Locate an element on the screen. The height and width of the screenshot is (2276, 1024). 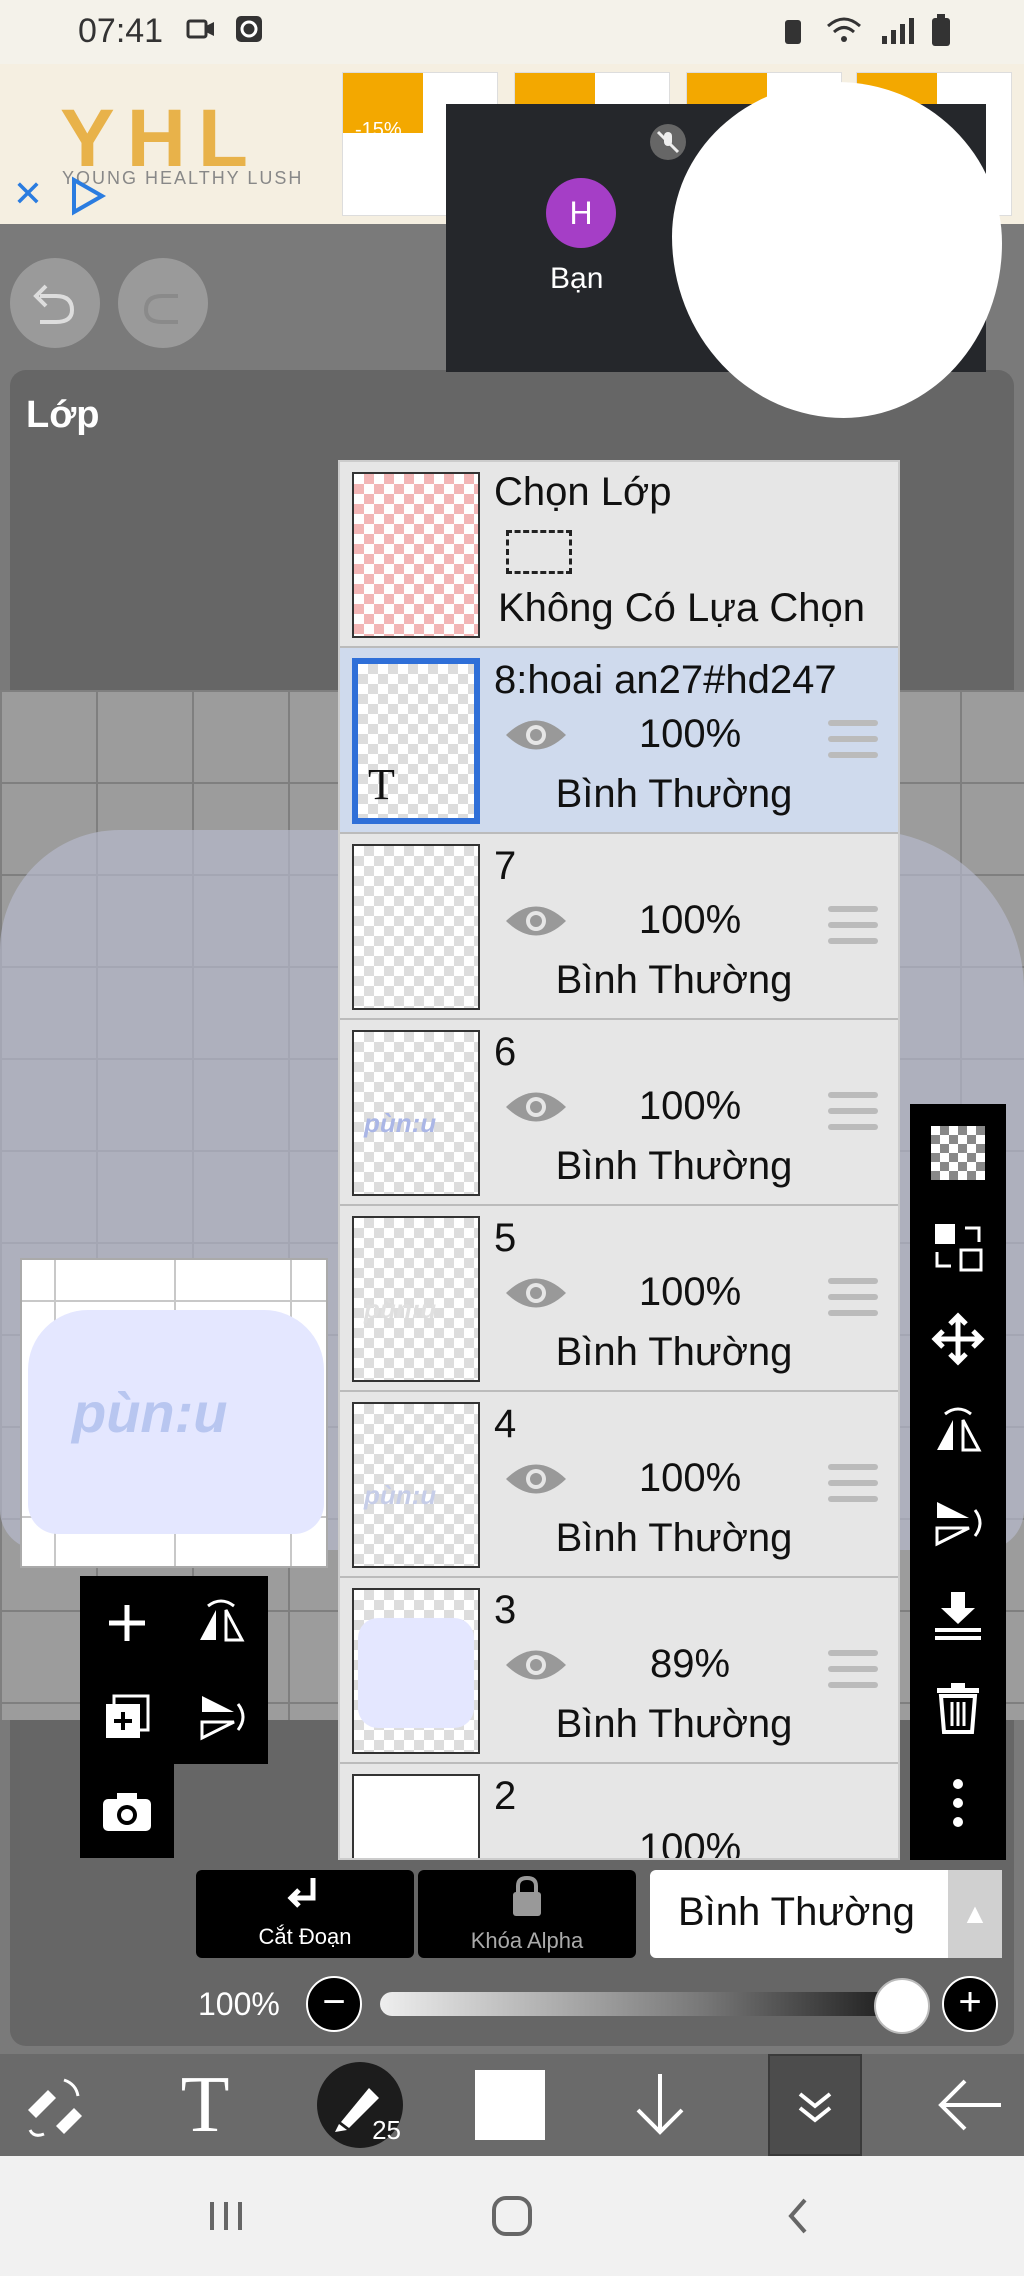
recent-apps-button is located at coordinates (226, 2216).